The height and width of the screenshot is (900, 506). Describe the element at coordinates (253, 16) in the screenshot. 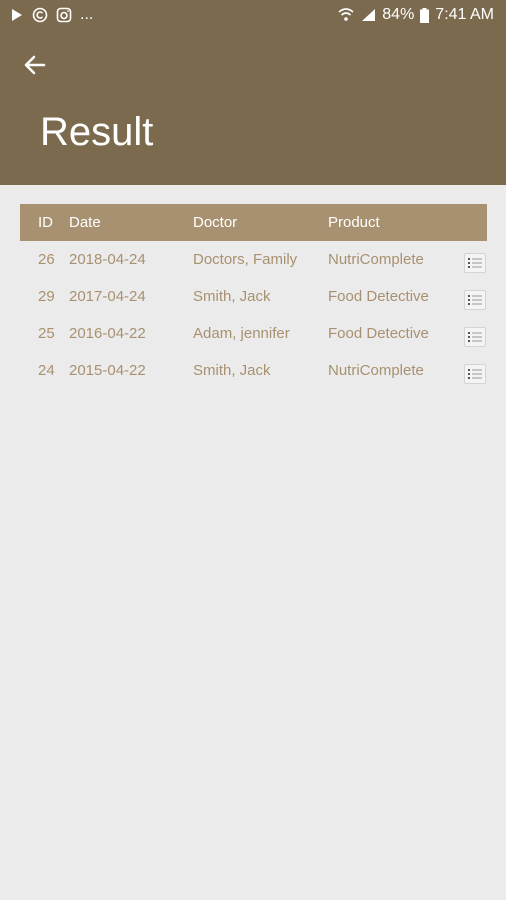

I see `status-bar: ... 84% 7:41 AM` at that location.